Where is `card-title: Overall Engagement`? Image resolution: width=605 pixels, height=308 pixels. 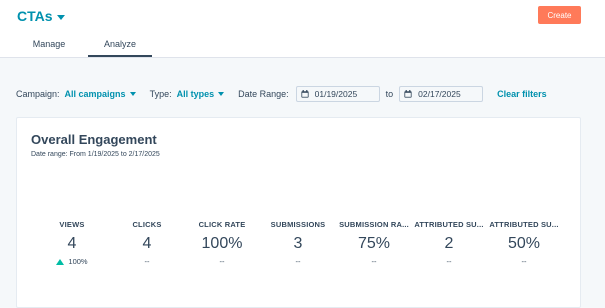
card-title: Overall Engagement is located at coordinates (94, 139).